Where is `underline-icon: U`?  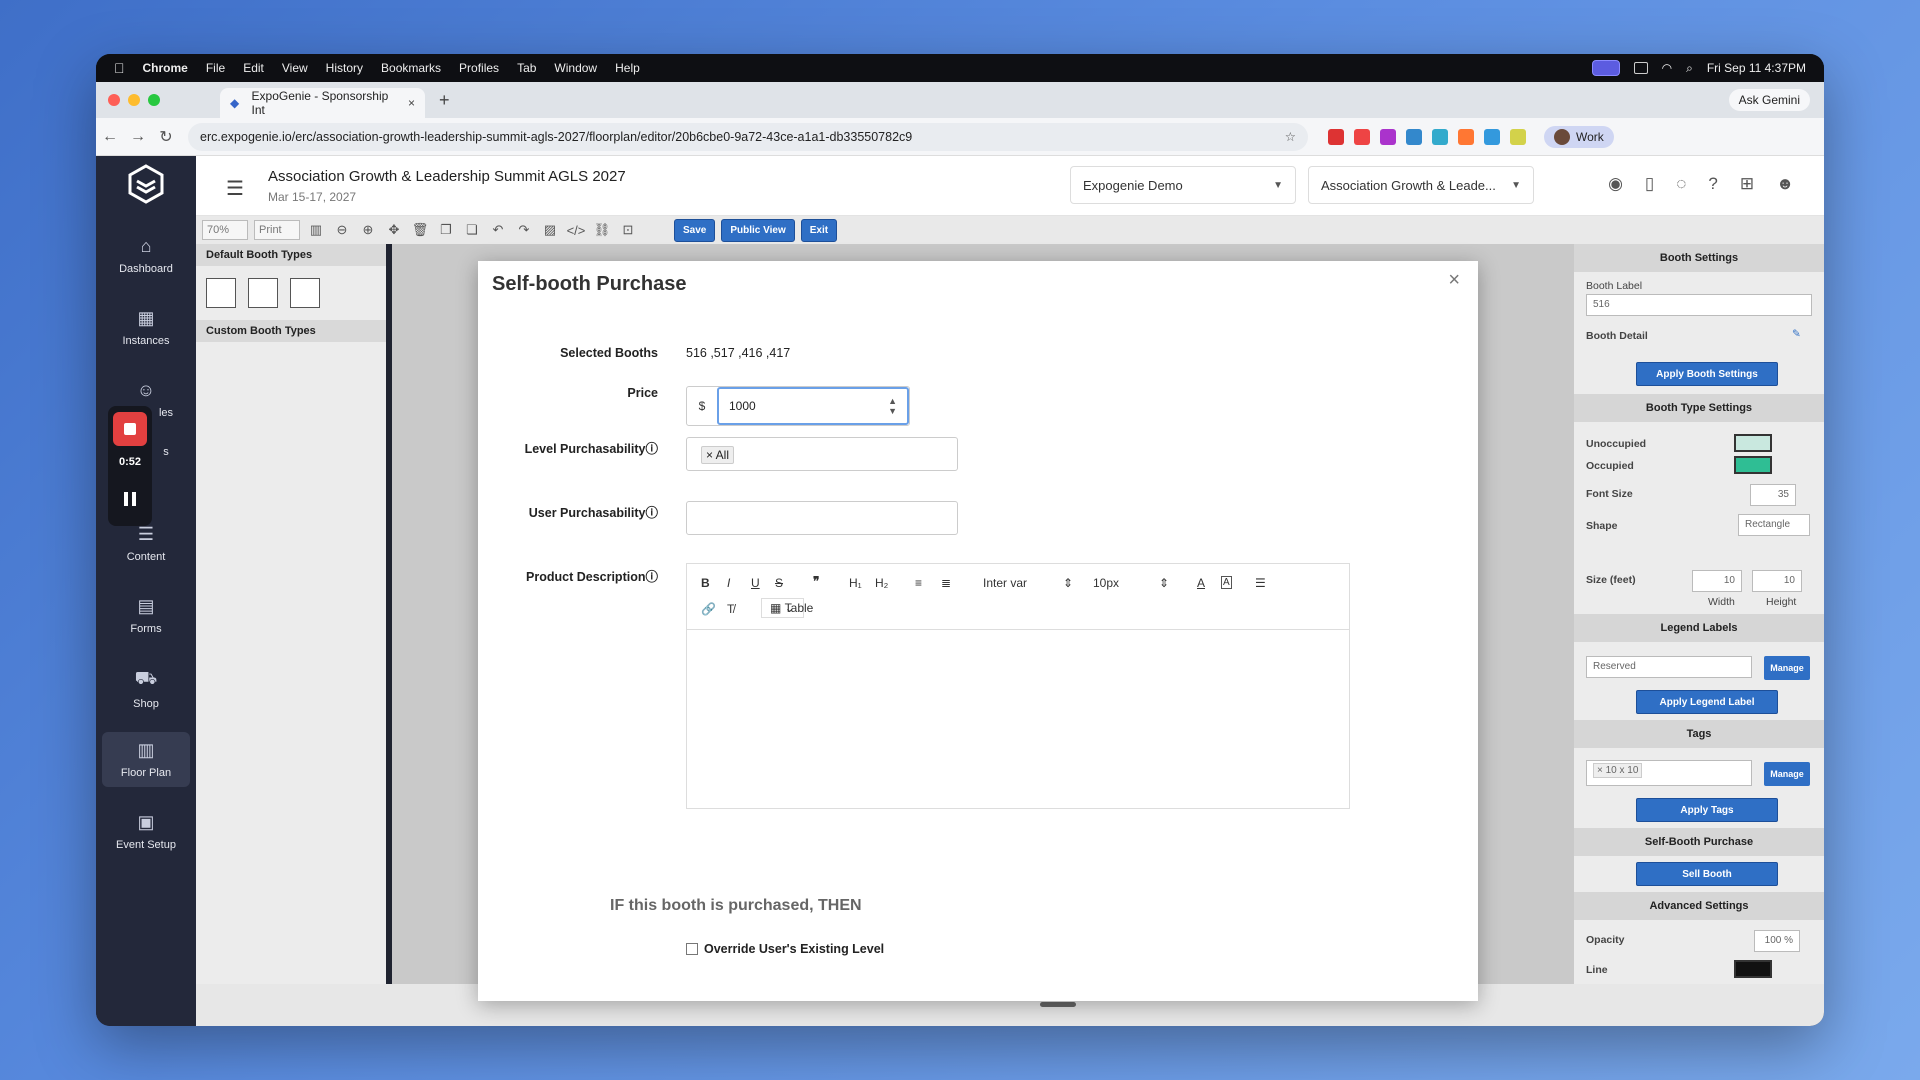
underline-icon: U is located at coordinates (755, 583).